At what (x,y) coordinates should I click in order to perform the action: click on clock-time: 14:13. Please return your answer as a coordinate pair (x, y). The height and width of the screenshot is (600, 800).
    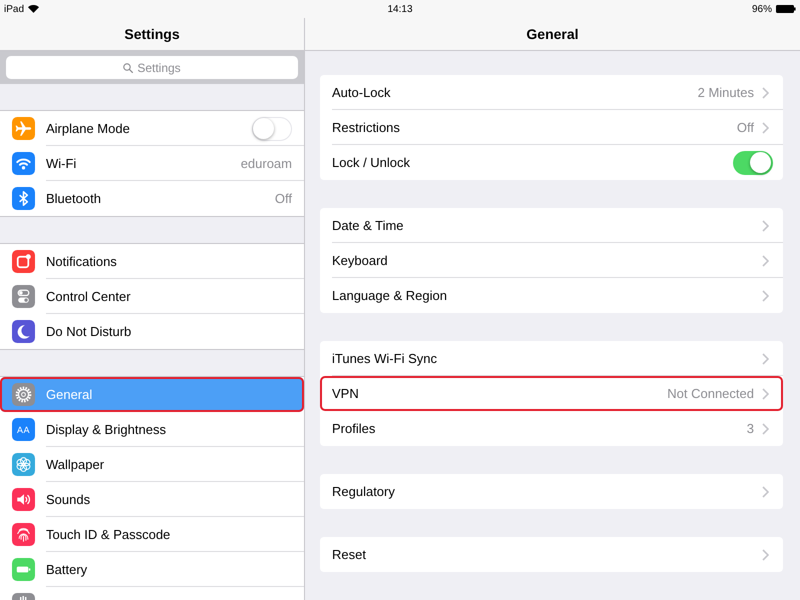
    Looking at the image, I should click on (400, 9).